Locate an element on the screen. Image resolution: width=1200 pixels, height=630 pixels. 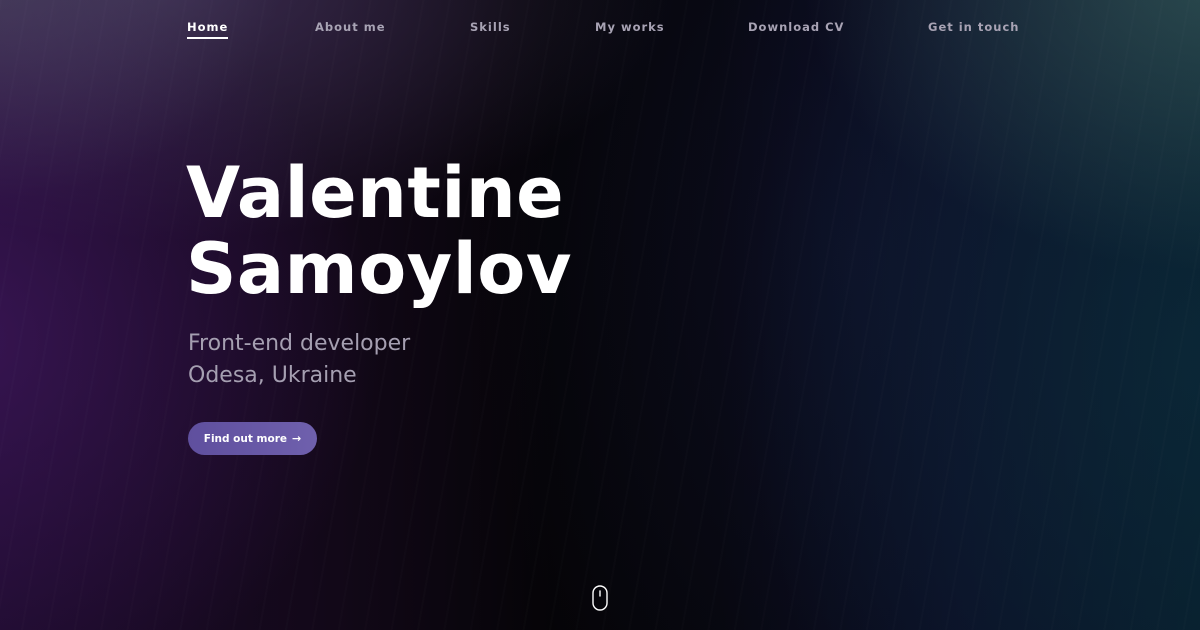
hero-name: Valentine Samoylov is located at coordinates (379, 231).